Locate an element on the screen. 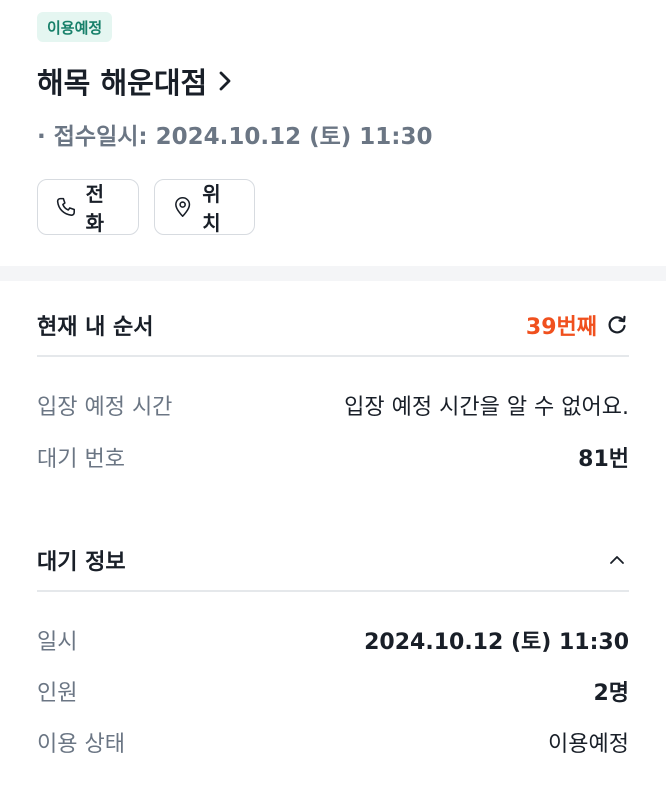 The height and width of the screenshot is (804, 666). wait-info-section-header: 대기 정보 is located at coordinates (333, 561).